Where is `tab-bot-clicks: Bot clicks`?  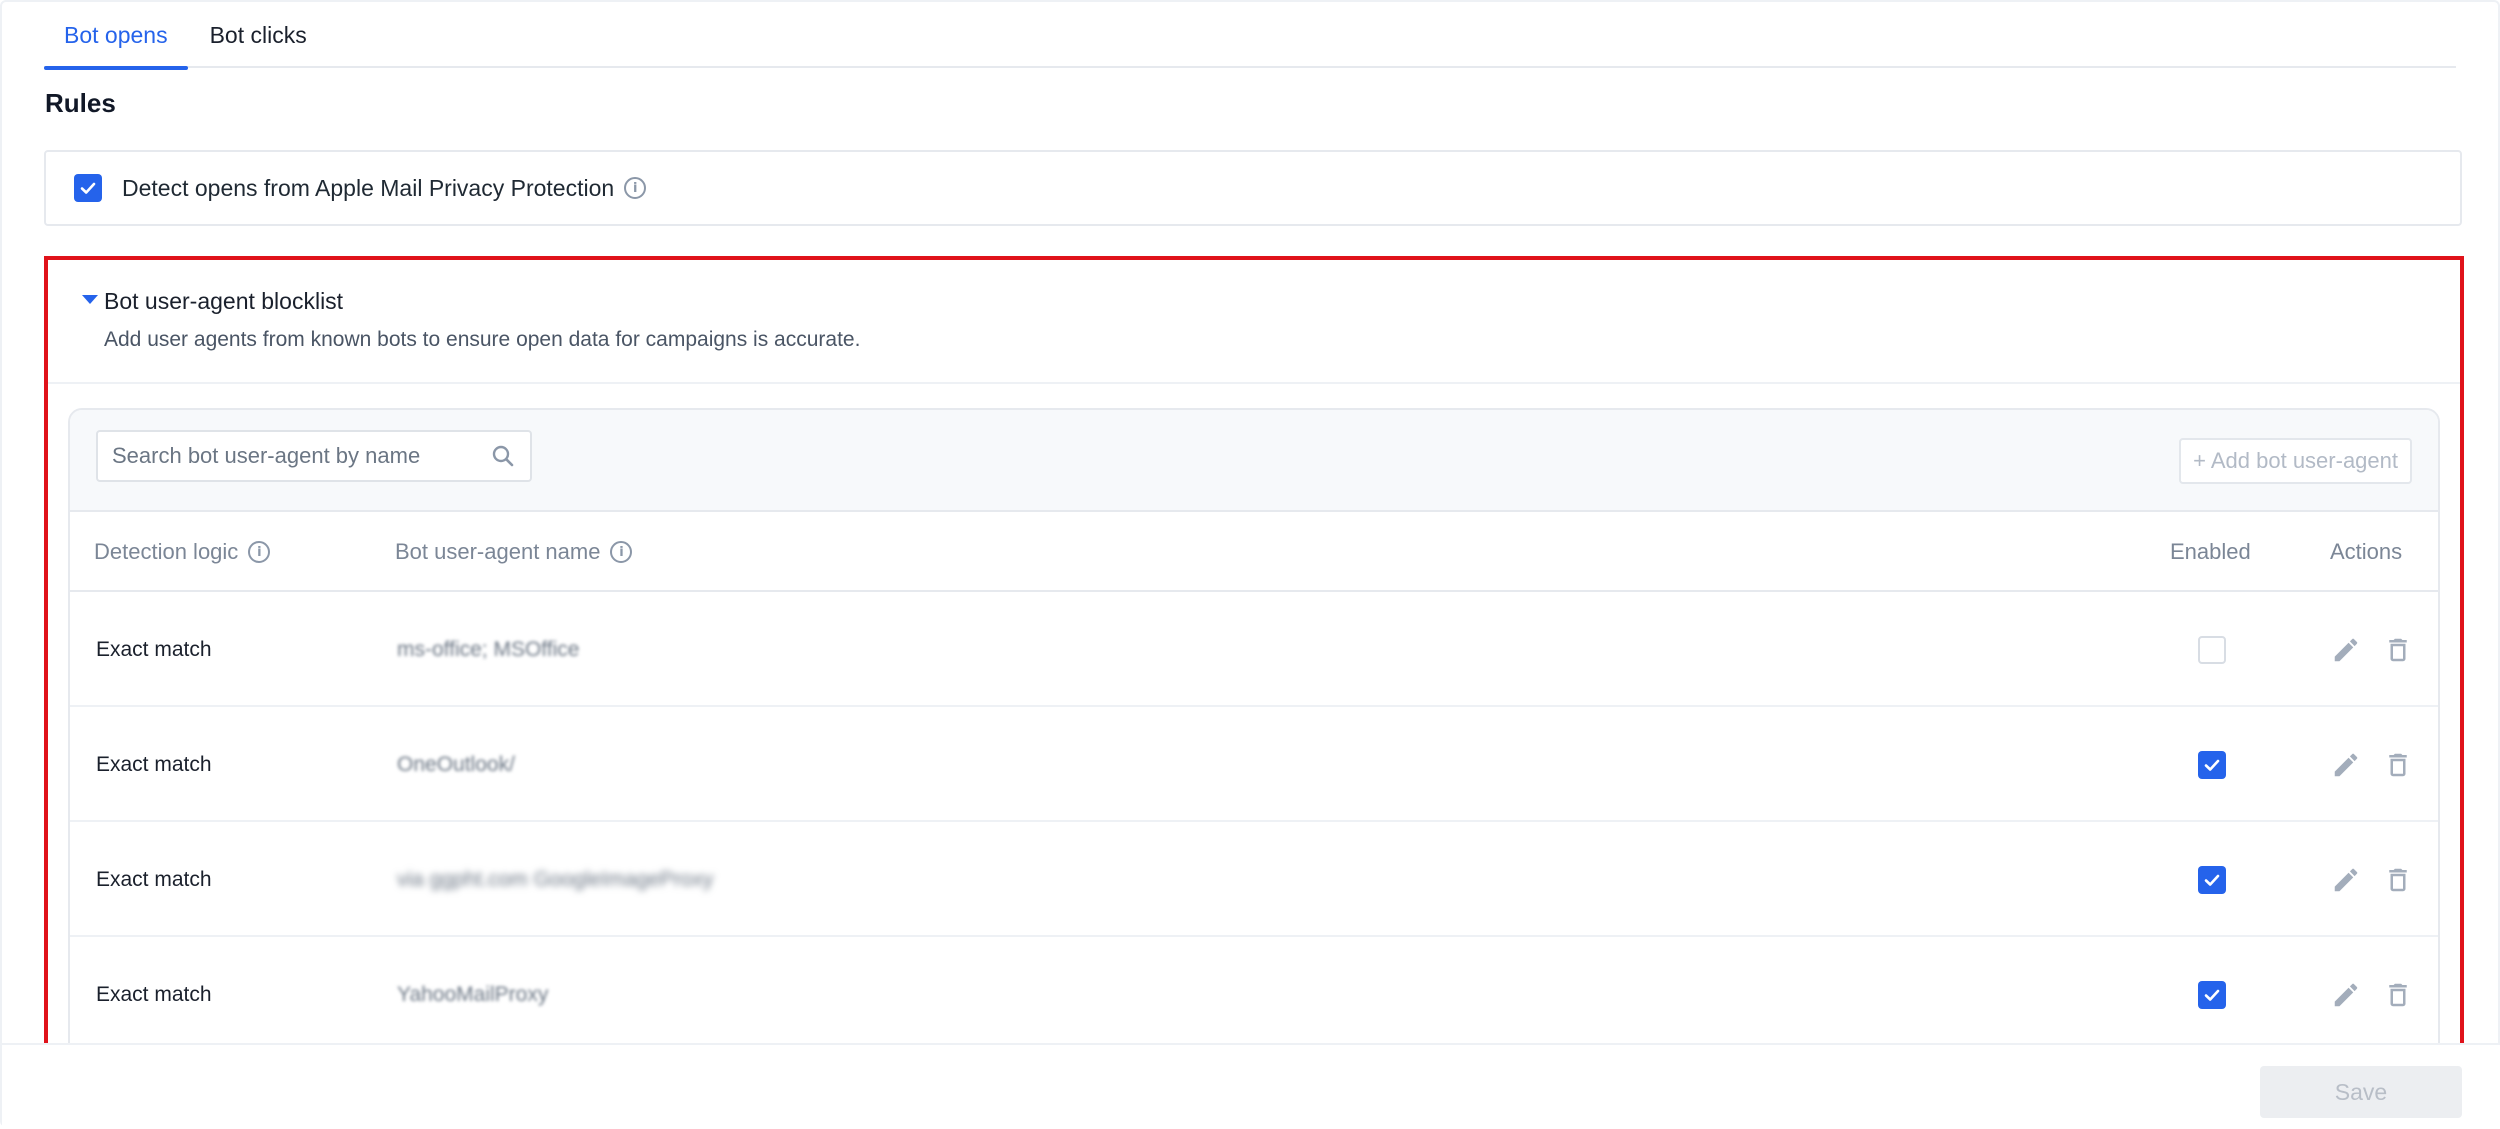
tab-bot-clicks: Bot clicks is located at coordinates (258, 35).